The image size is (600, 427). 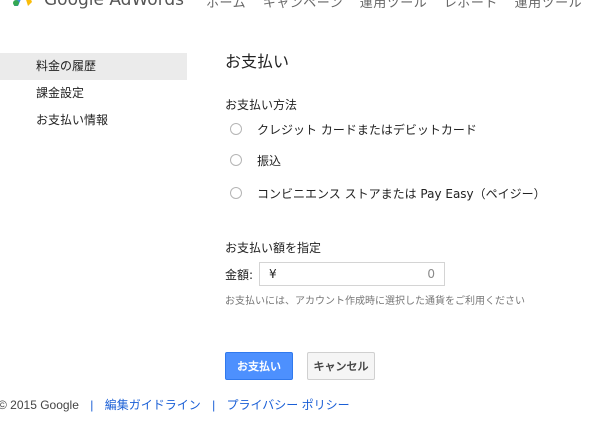 I want to click on cancel-button: キャンセル, so click(x=341, y=366).